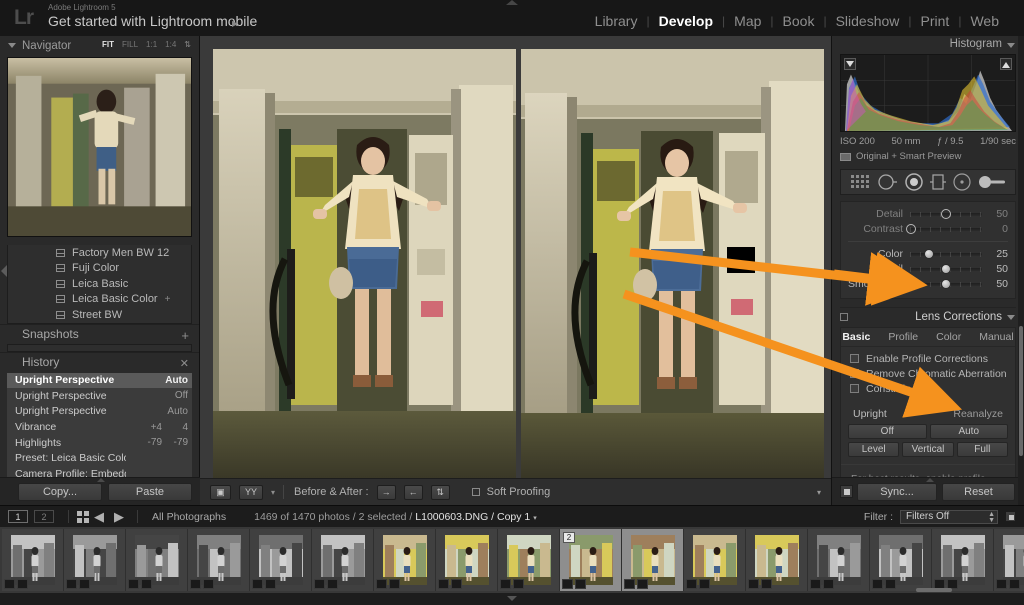 Image resolution: width=1024 pixels, height=605 pixels. What do you see at coordinates (992, 182) in the screenshot?
I see `adjustment-brush-icon` at bounding box center [992, 182].